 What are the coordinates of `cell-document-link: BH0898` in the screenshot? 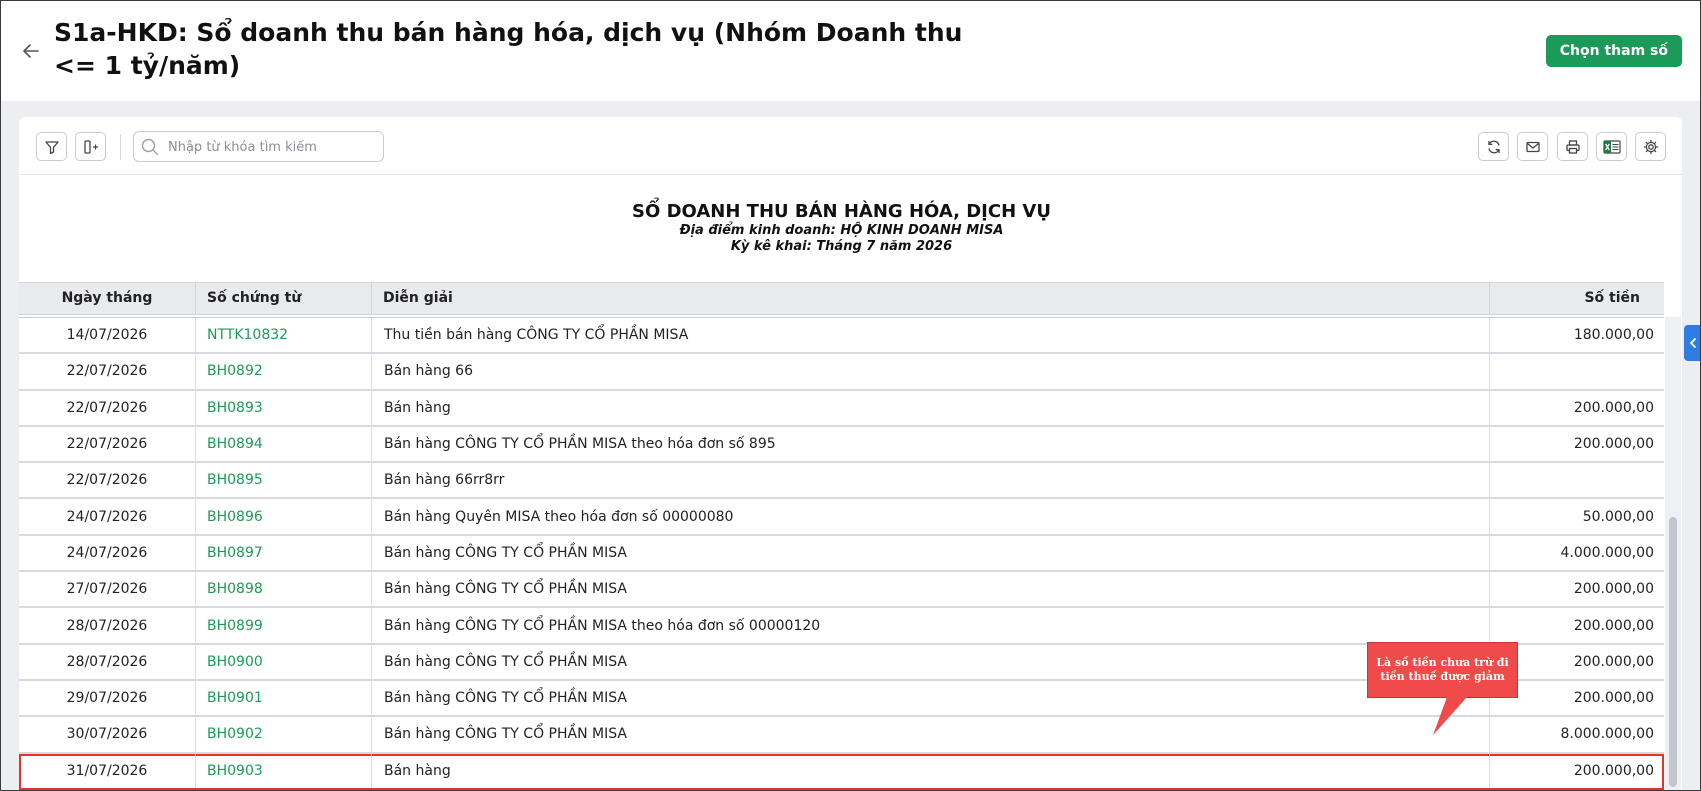 It's located at (284, 589).